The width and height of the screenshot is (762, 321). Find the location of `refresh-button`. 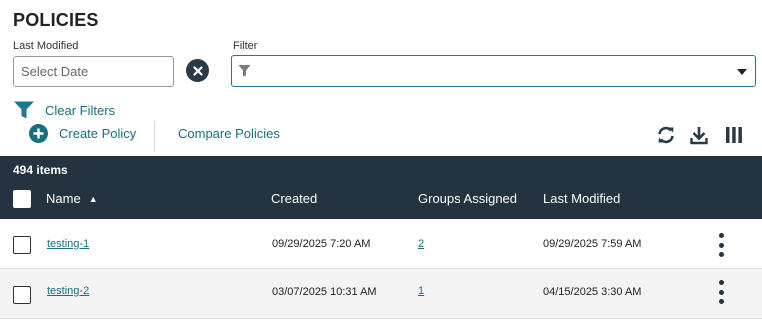

refresh-button is located at coordinates (666, 135).